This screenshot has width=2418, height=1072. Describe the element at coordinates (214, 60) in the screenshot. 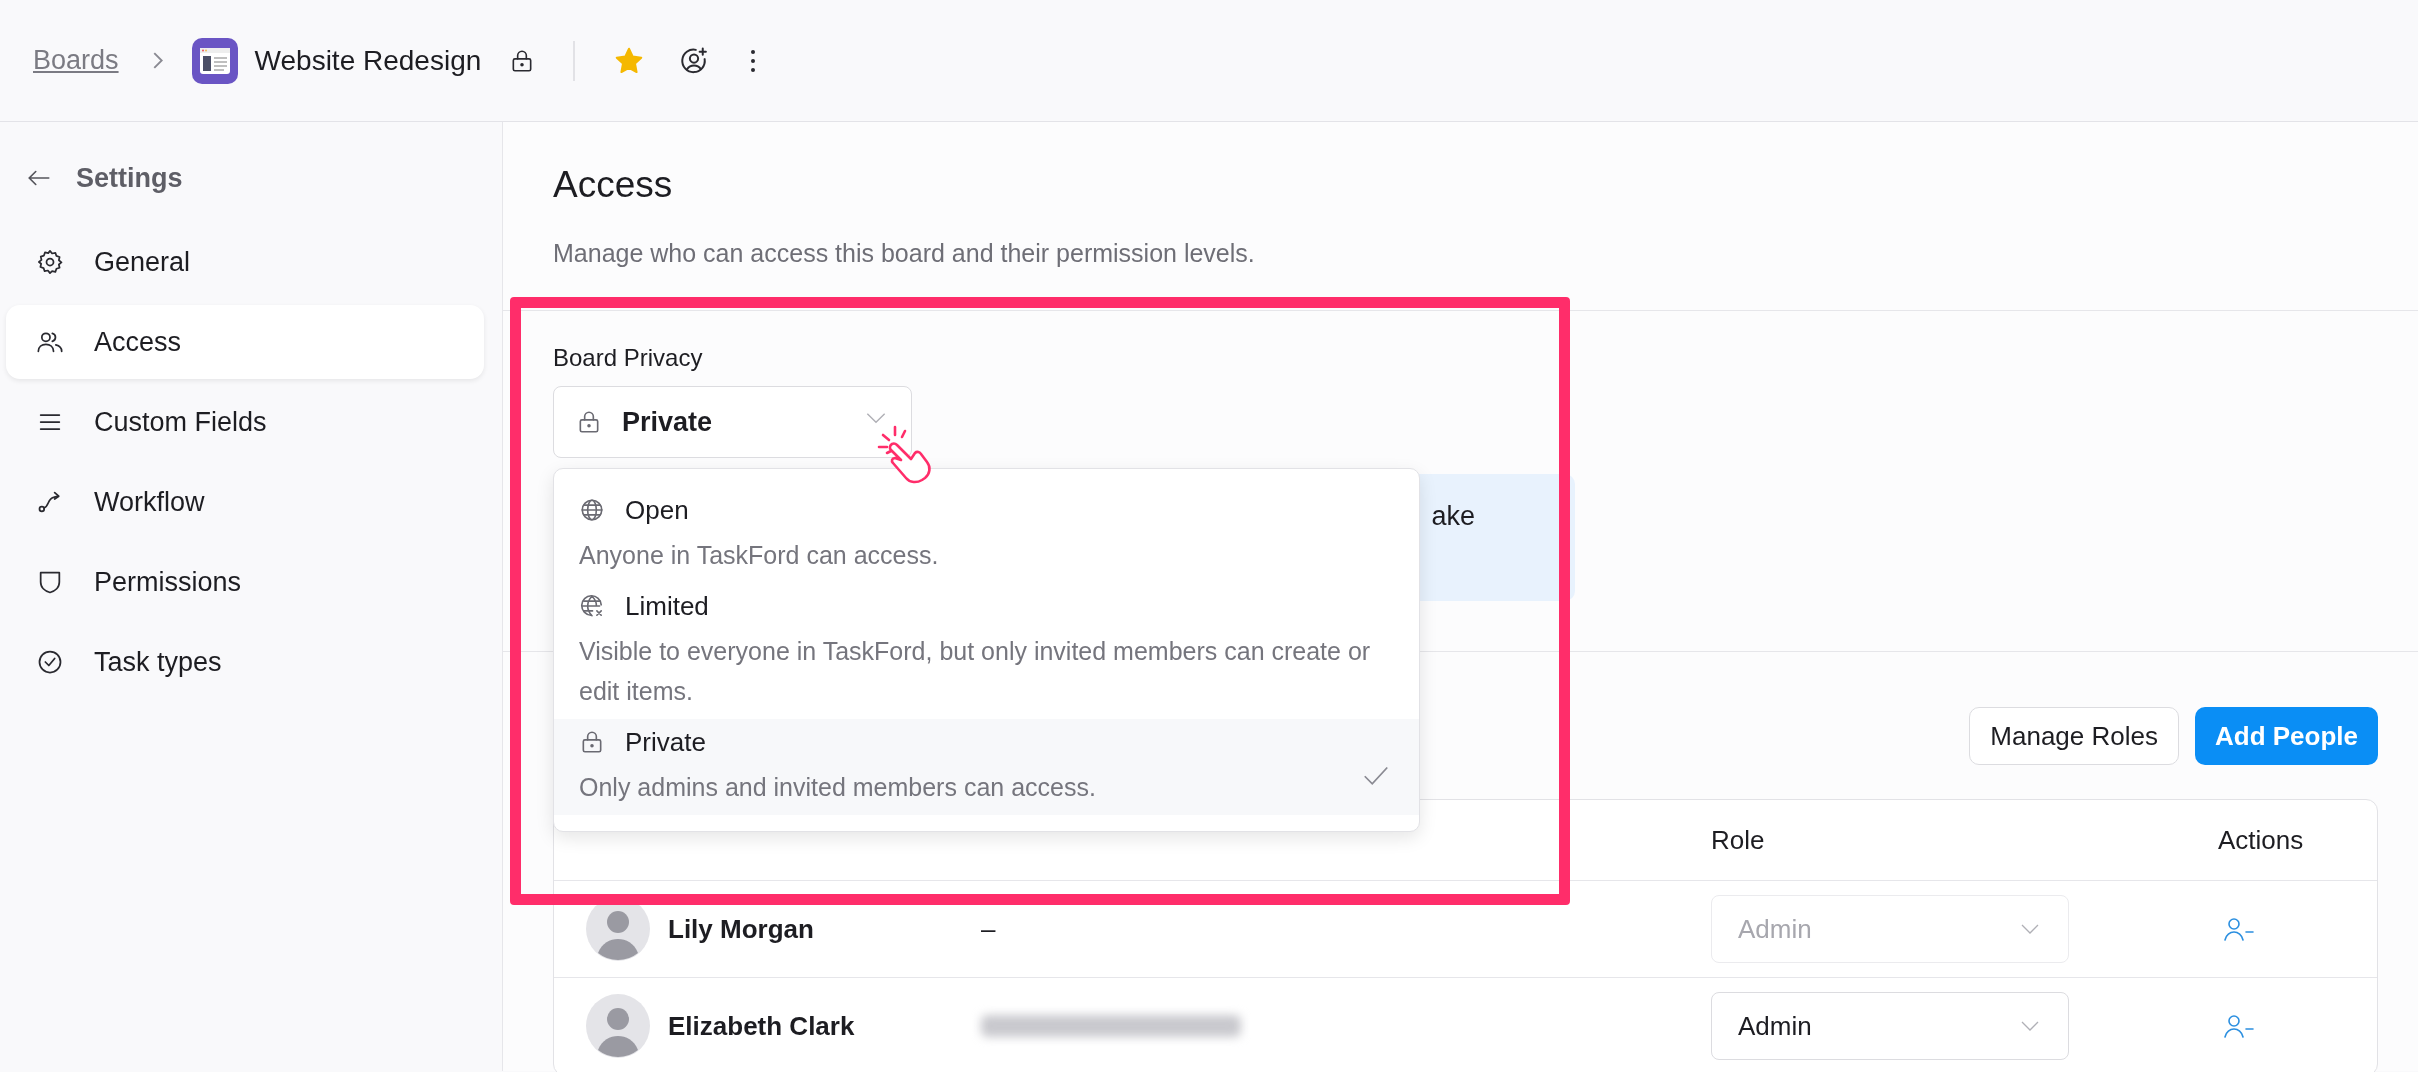

I see `board-app-icon` at that location.